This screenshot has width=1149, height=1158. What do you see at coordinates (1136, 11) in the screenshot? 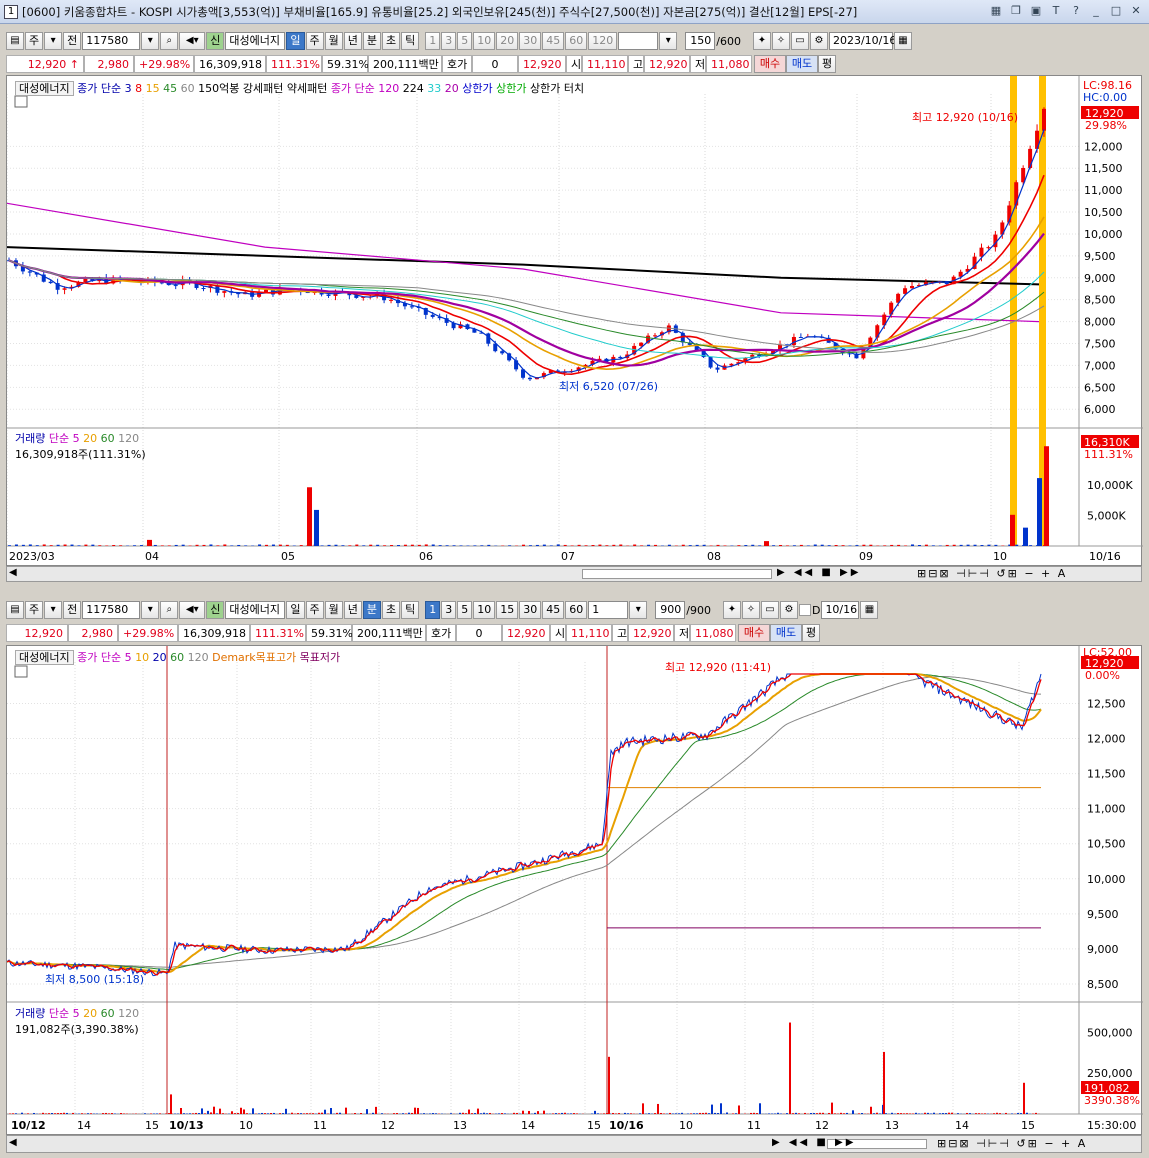
I see `close-icon: ✕` at bounding box center [1136, 11].